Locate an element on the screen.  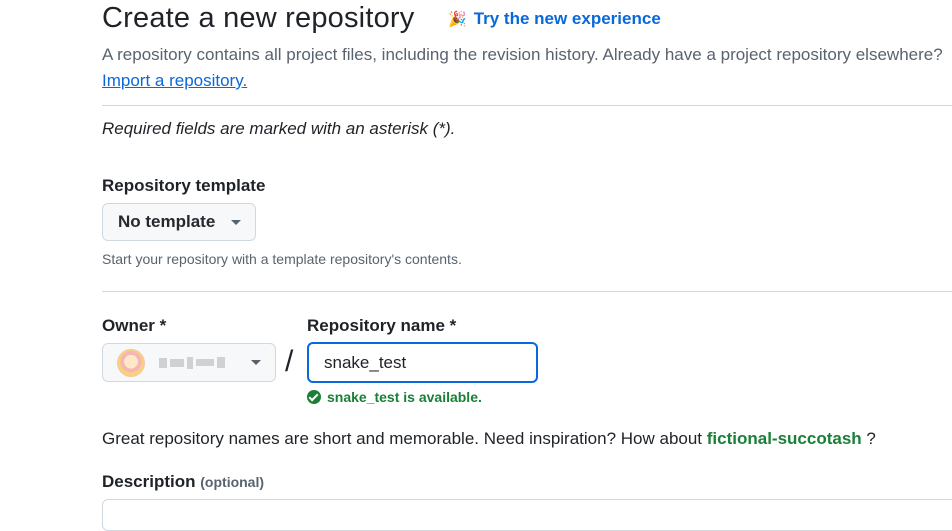
template-dropdown: No template is located at coordinates (179, 222).